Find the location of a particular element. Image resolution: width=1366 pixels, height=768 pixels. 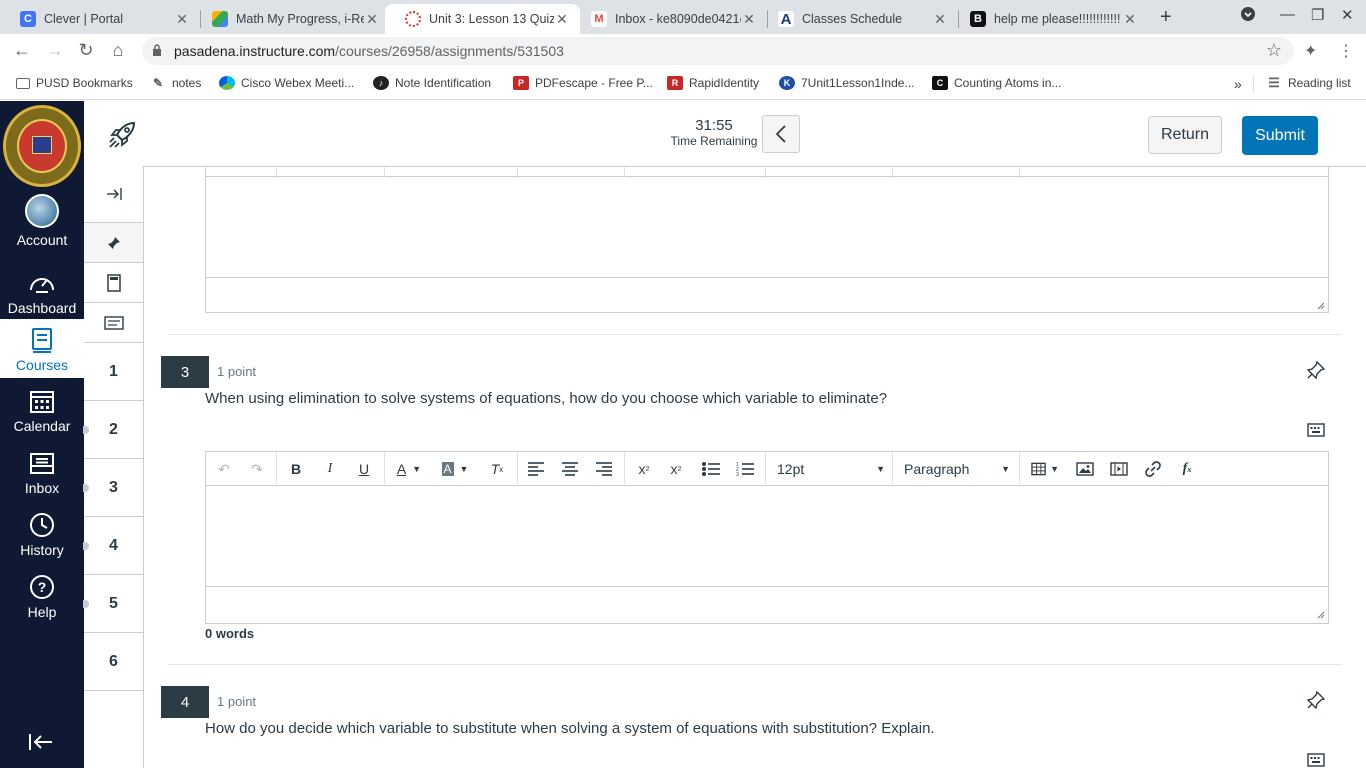

collapse-nav-icon is located at coordinates (41, 744).